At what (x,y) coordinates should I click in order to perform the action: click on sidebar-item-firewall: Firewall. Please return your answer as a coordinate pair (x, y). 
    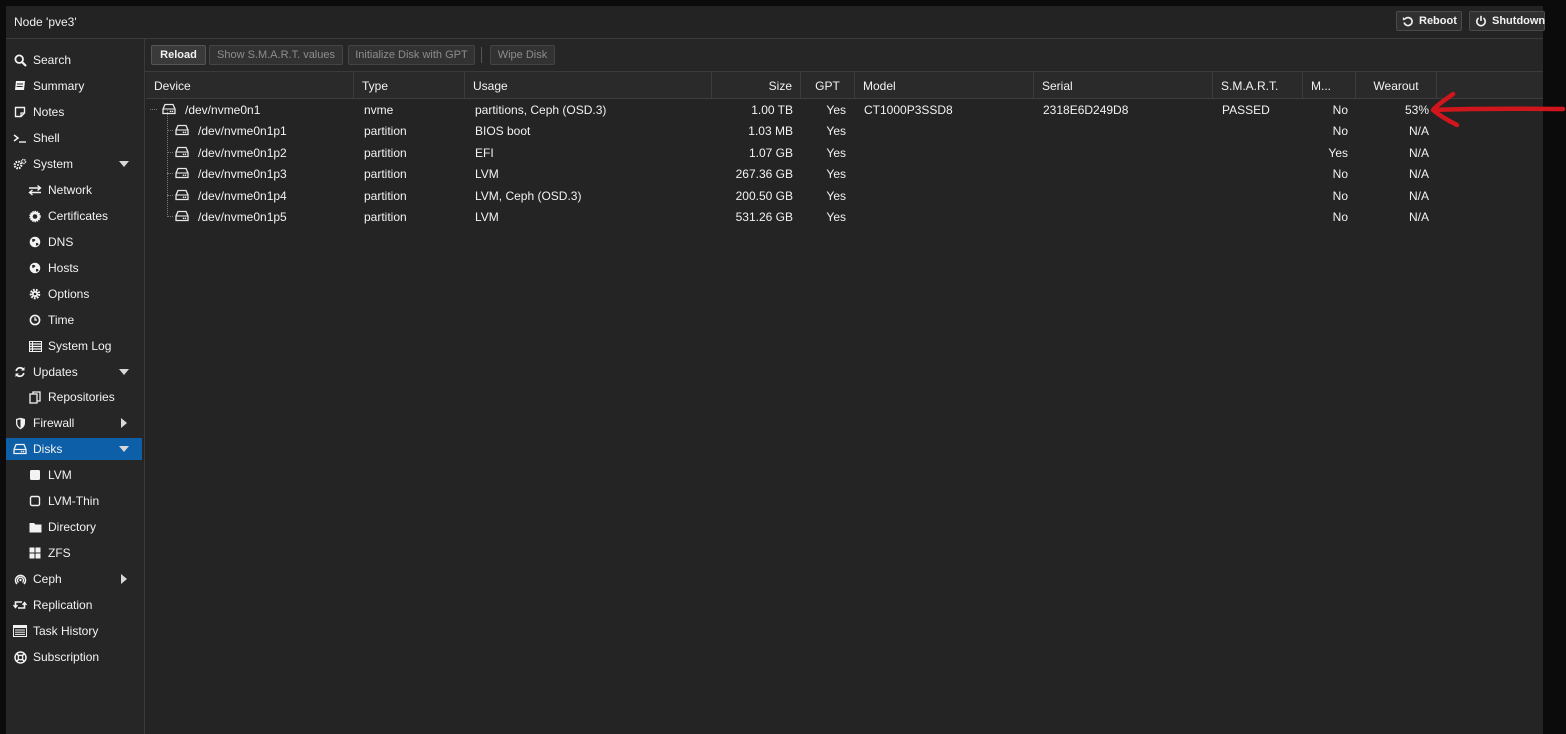
    Looking at the image, I should click on (74, 423).